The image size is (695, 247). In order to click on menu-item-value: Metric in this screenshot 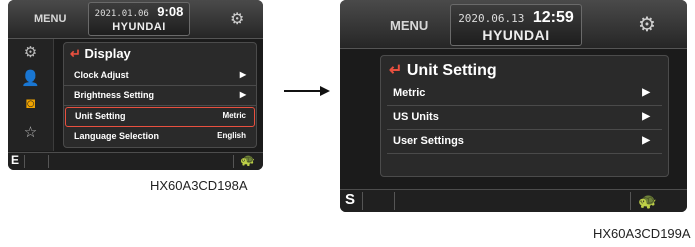, I will do `click(234, 115)`.